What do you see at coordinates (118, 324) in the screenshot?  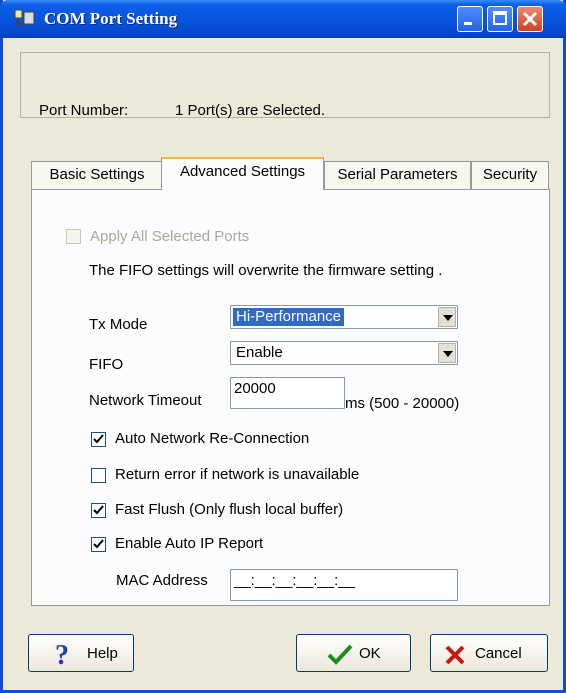 I see `tx-mode-label: Tx Mode` at bounding box center [118, 324].